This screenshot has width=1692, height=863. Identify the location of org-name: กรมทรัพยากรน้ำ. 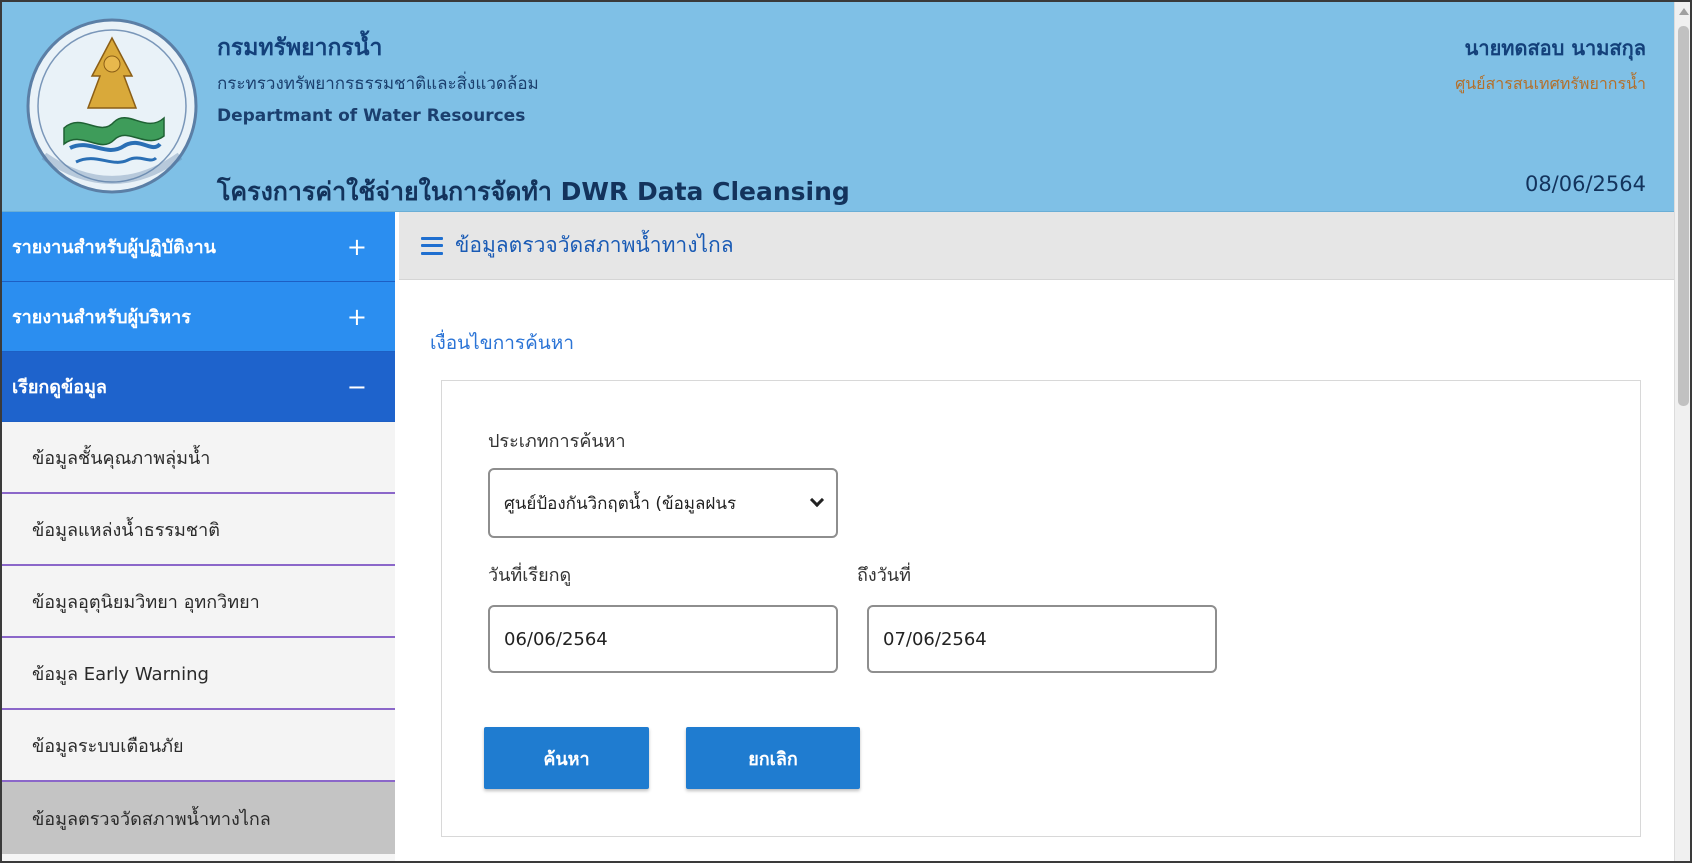
(300, 48).